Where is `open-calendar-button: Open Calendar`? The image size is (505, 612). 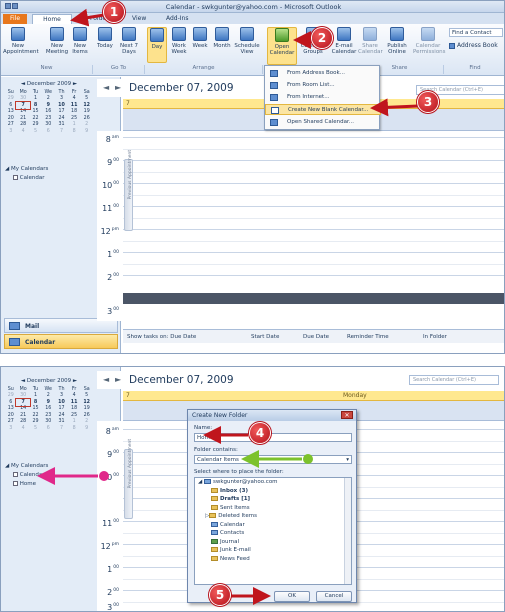 open-calendar-button: Open Calendar is located at coordinates (282, 46).